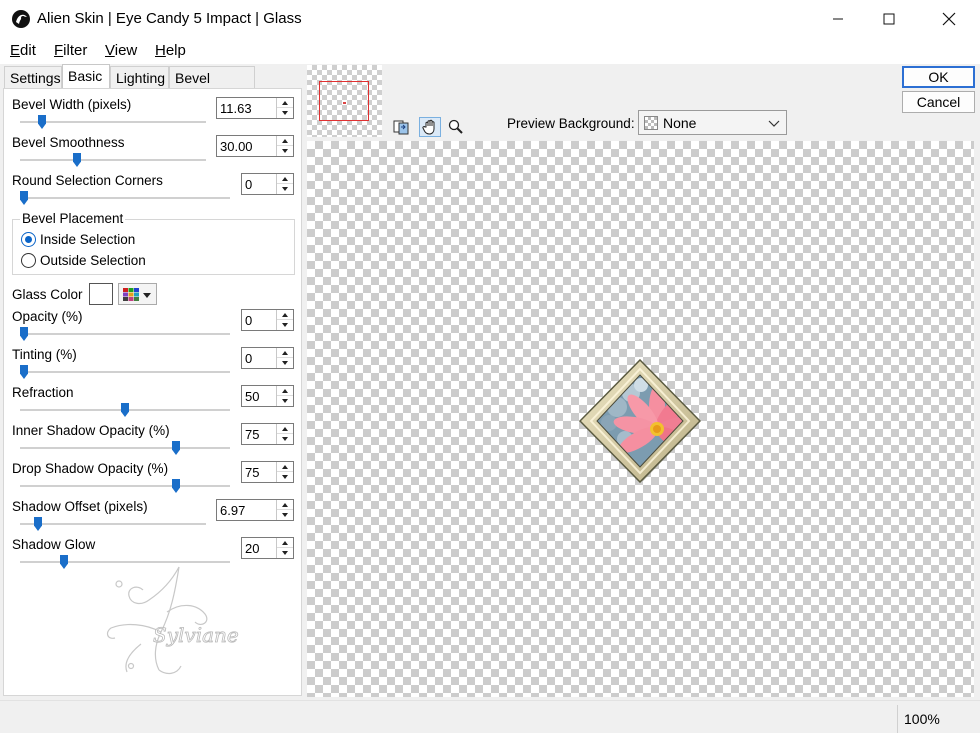 This screenshot has height=733, width=980. Describe the element at coordinates (86, 76) in the screenshot. I see `tab-basic: Basic` at that location.